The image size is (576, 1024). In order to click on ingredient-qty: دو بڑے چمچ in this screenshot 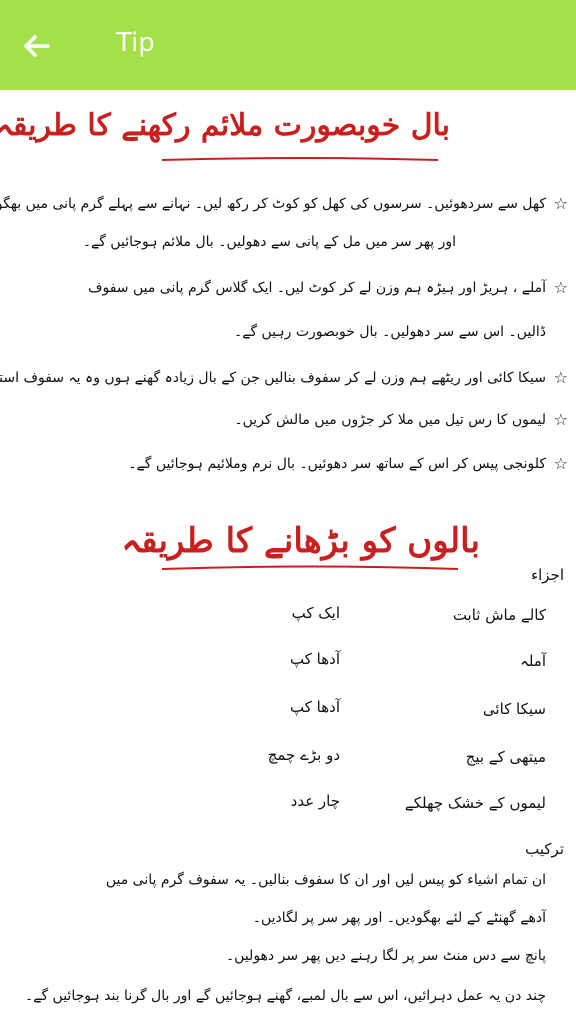, I will do `click(303, 755)`.